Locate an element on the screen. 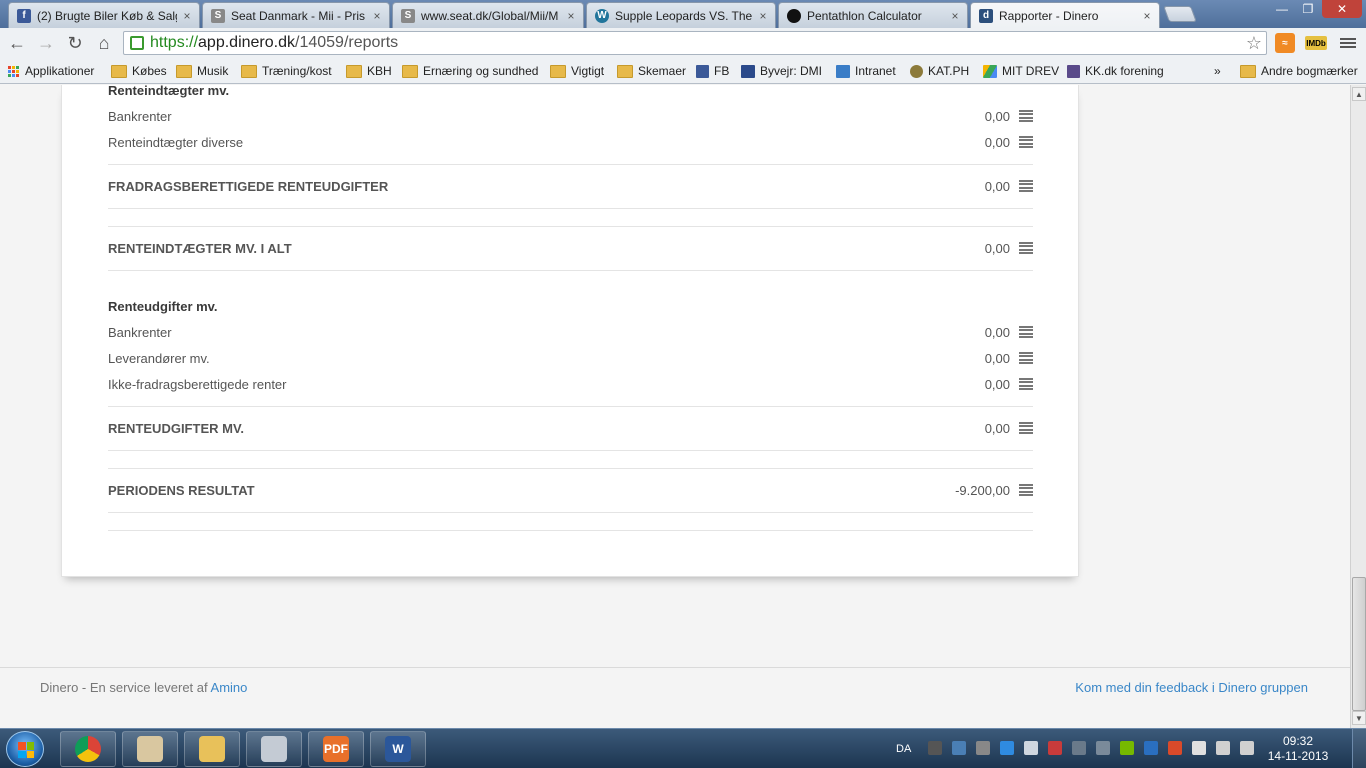 The height and width of the screenshot is (768, 1366). rss-icon: ≈ is located at coordinates (1285, 43).